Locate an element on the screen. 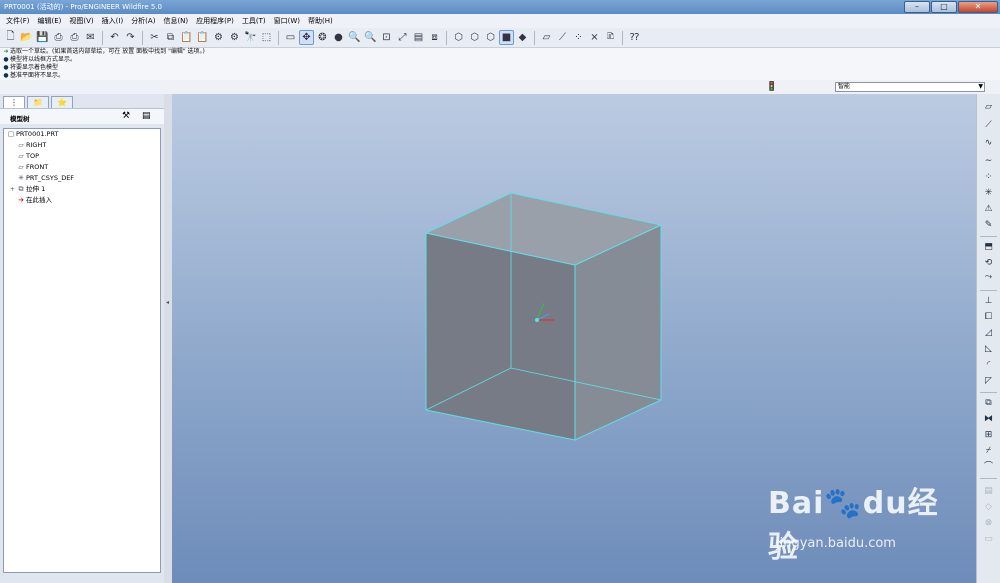 The height and width of the screenshot is (583, 1000). thicken-tool-icon: ▤ is located at coordinates (988, 491).